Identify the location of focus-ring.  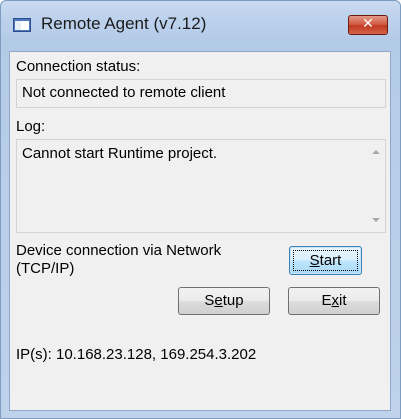
(325, 260).